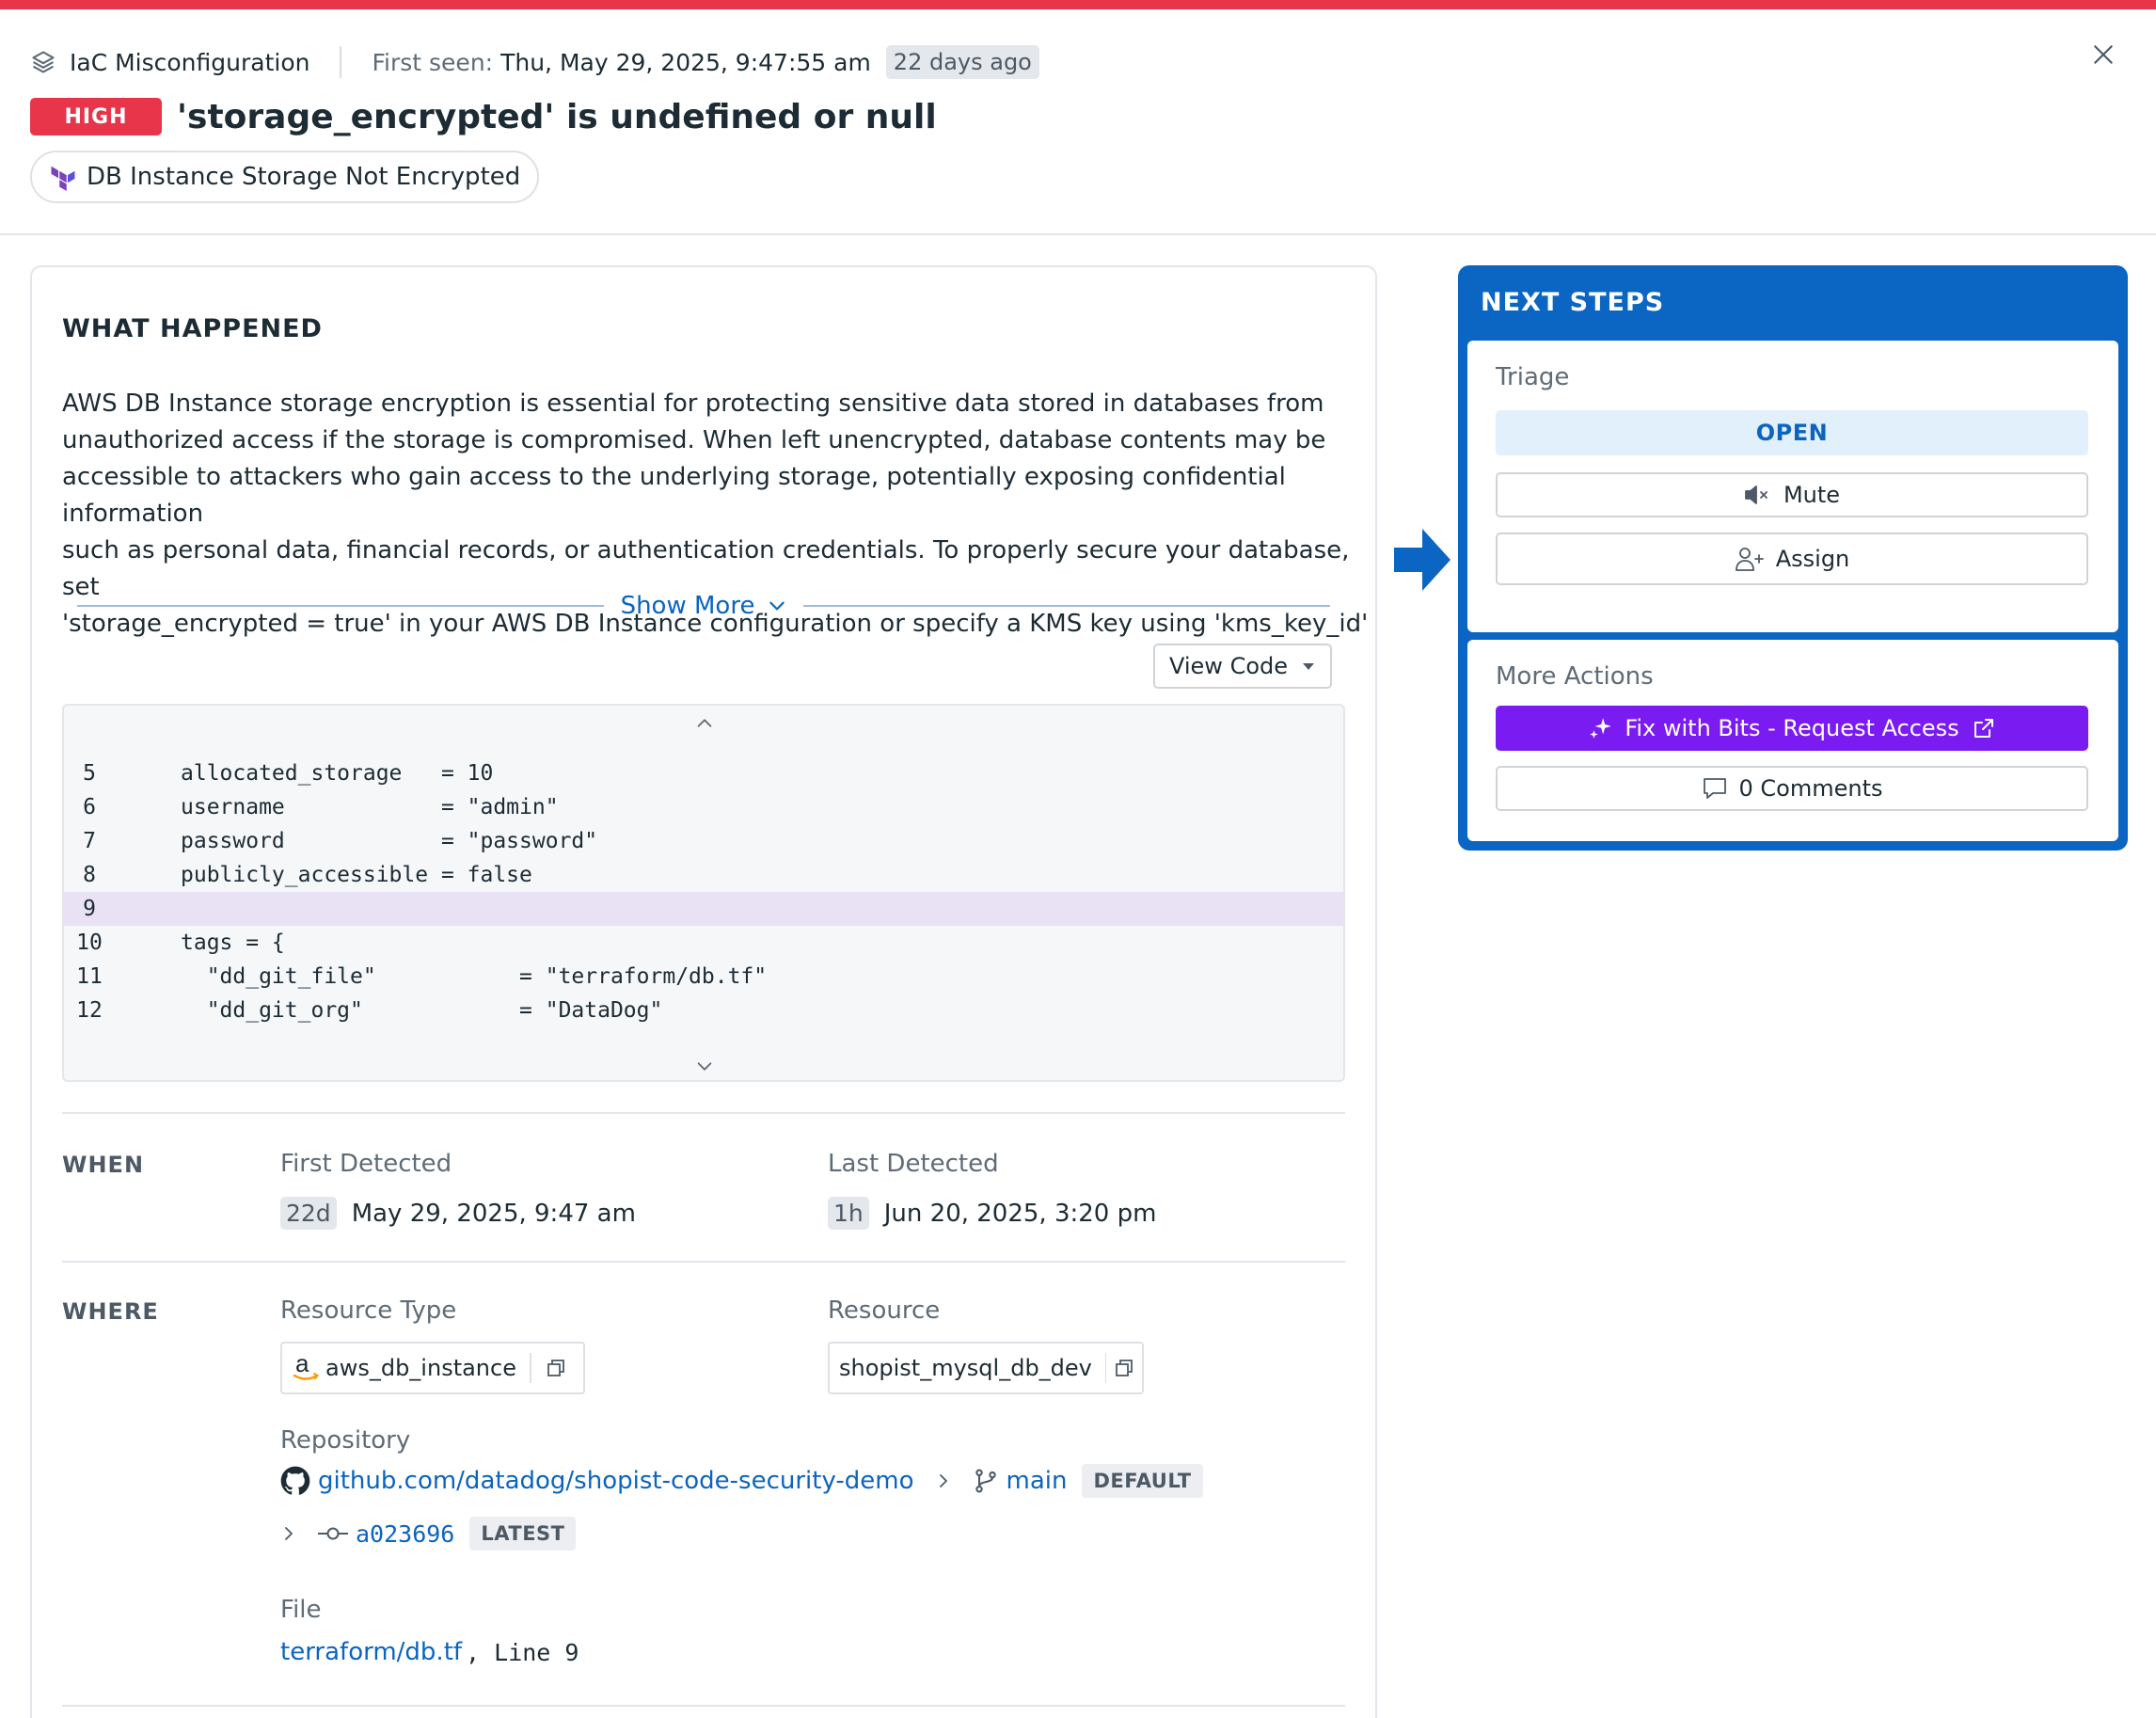 Image resolution: width=2156 pixels, height=1718 pixels. What do you see at coordinates (370, 807) in the screenshot?
I see `code-line-text: username = "admin"` at bounding box center [370, 807].